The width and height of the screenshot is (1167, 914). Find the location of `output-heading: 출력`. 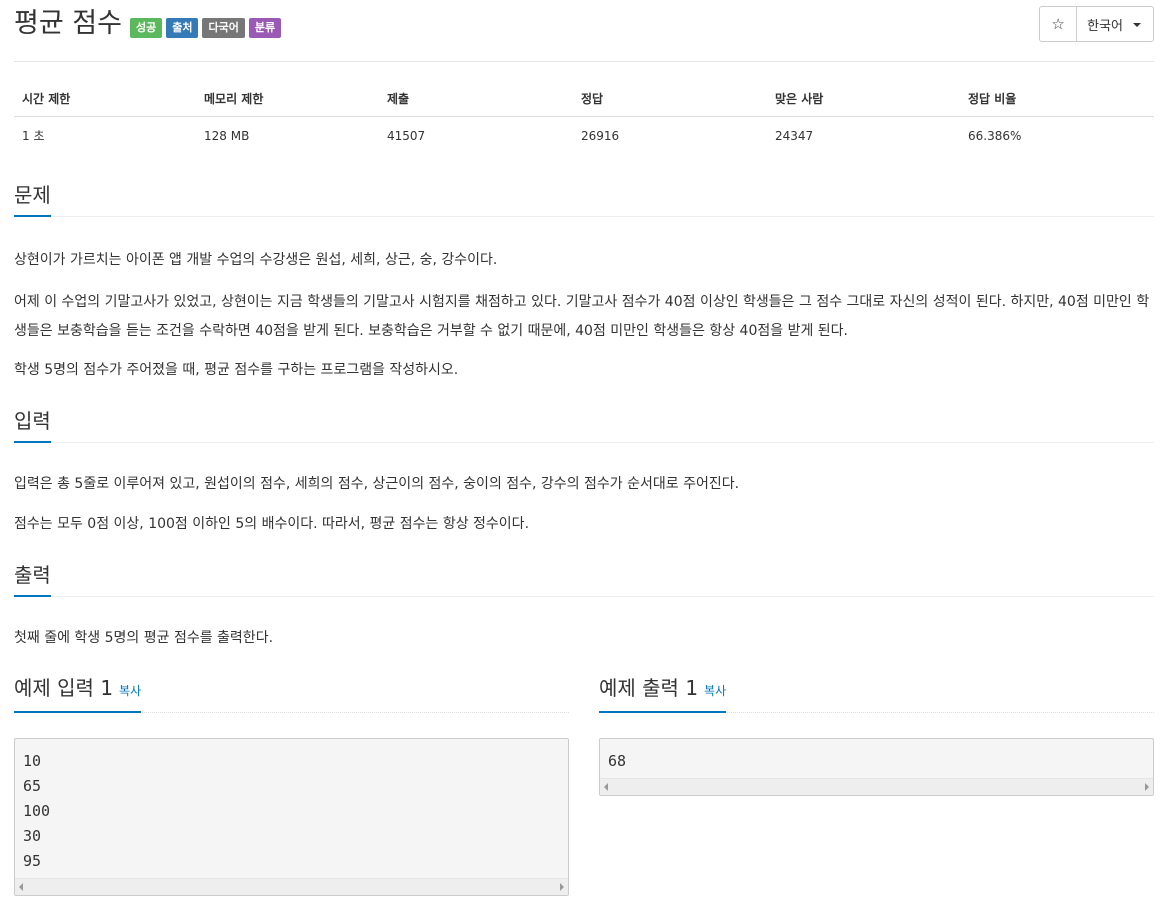

output-heading: 출력 is located at coordinates (32, 579).